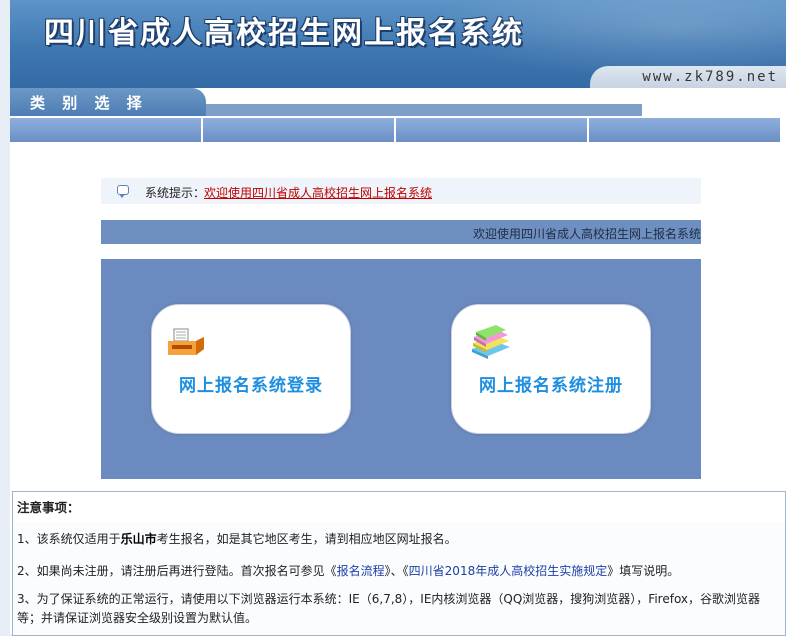 The height and width of the screenshot is (636, 786). What do you see at coordinates (551, 386) in the screenshot?
I see `register-label: 网上报名系统注册` at bounding box center [551, 386].